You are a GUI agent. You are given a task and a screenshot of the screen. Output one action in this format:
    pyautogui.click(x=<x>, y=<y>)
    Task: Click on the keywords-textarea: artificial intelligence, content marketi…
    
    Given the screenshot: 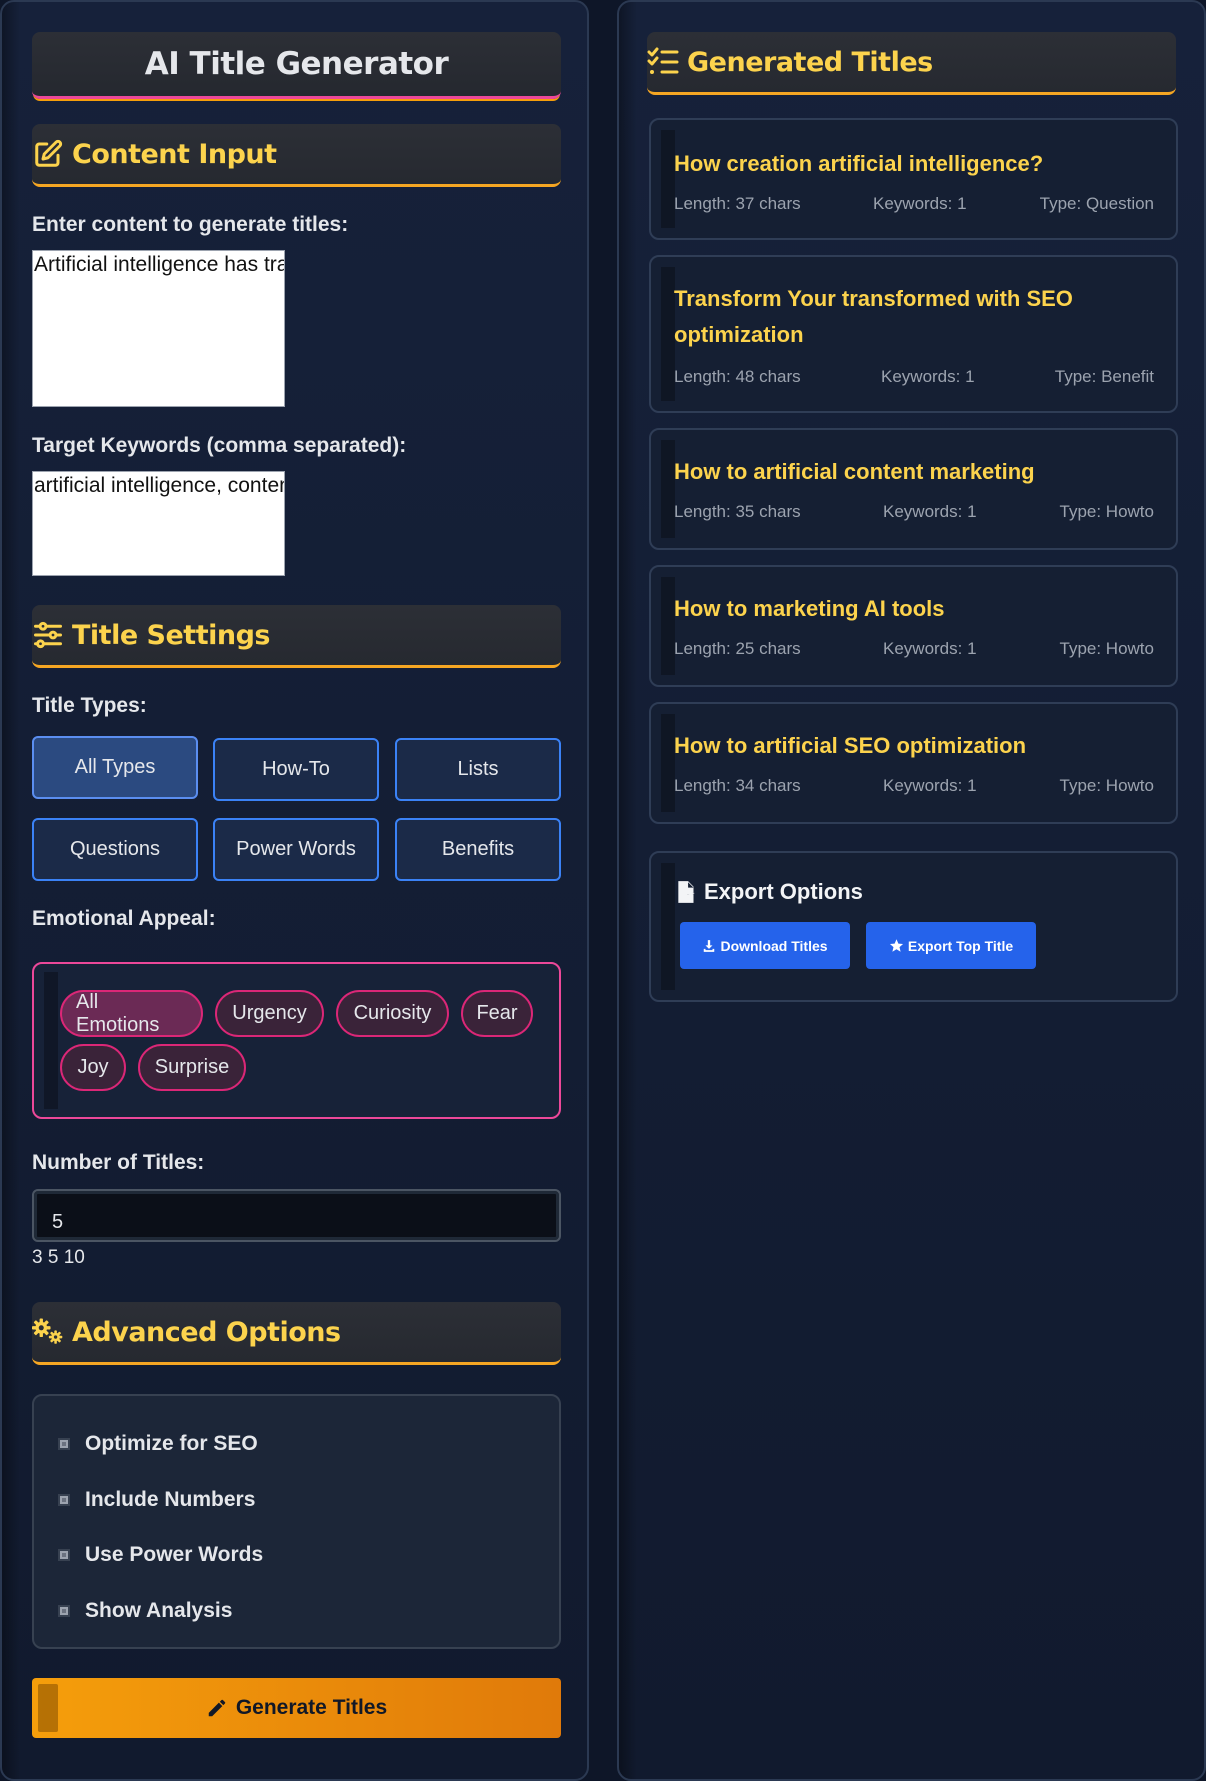 What is the action you would take?
    pyautogui.click(x=158, y=523)
    